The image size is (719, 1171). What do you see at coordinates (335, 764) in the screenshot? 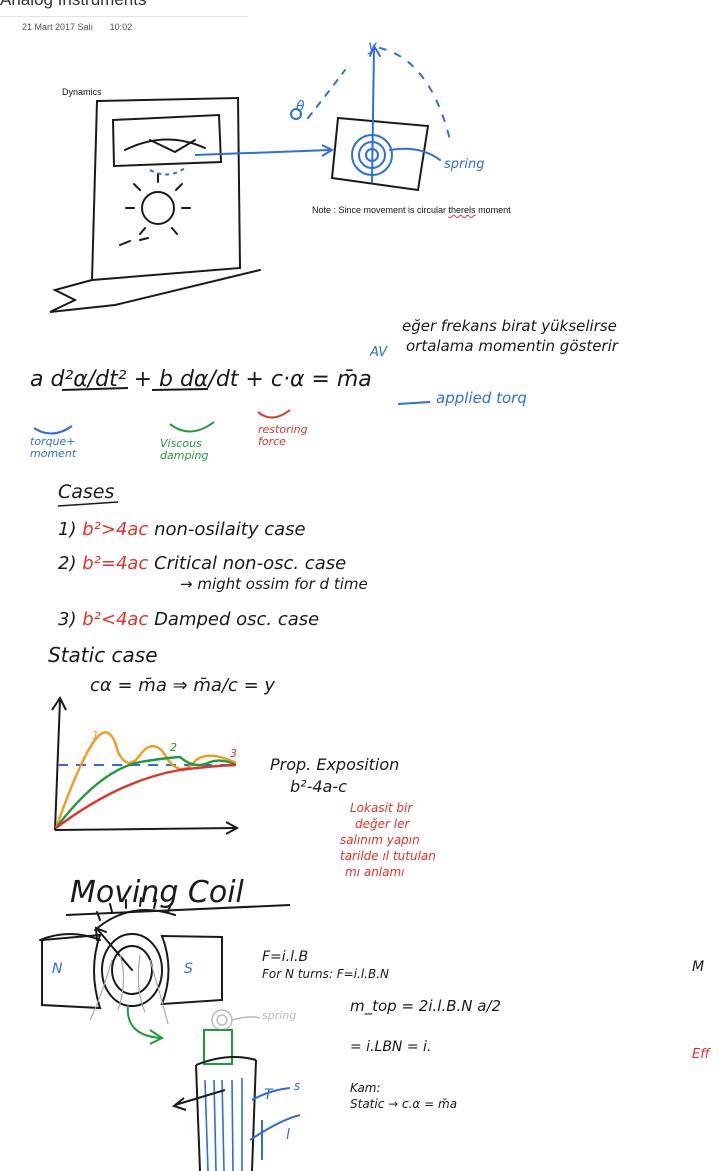
I see `prop-exposition: Prop. Exposition` at bounding box center [335, 764].